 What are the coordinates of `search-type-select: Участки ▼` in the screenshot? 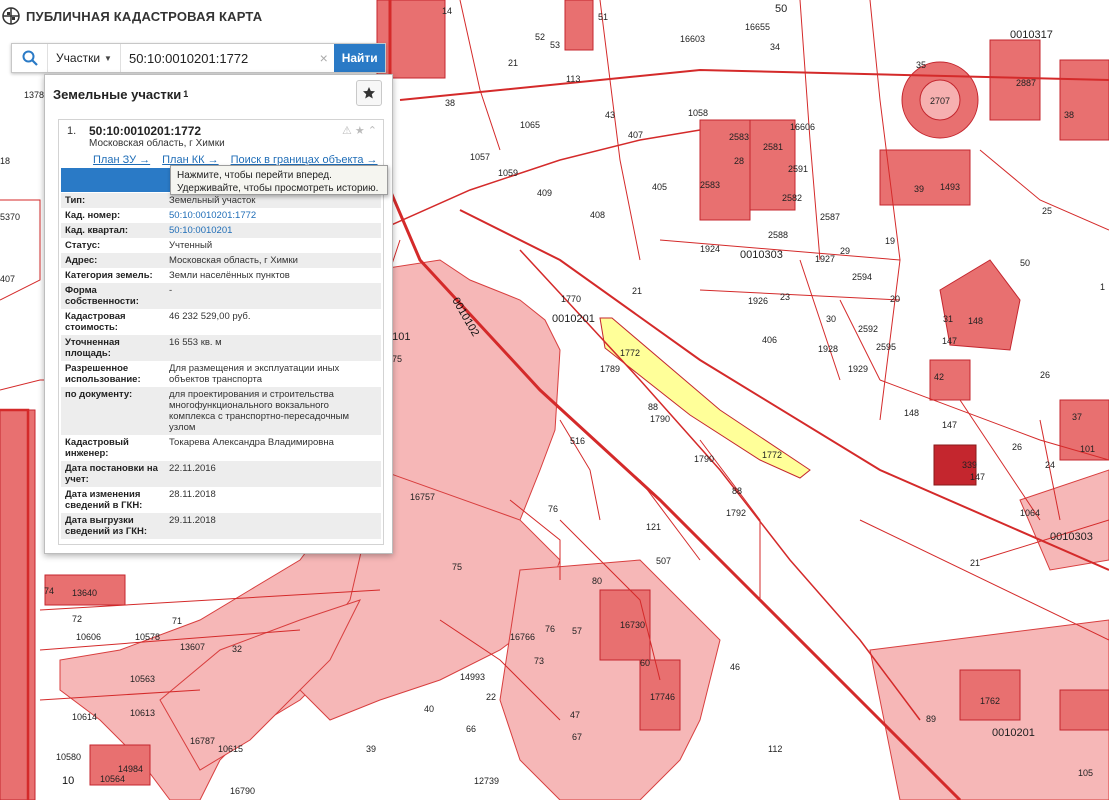 It's located at (84, 58).